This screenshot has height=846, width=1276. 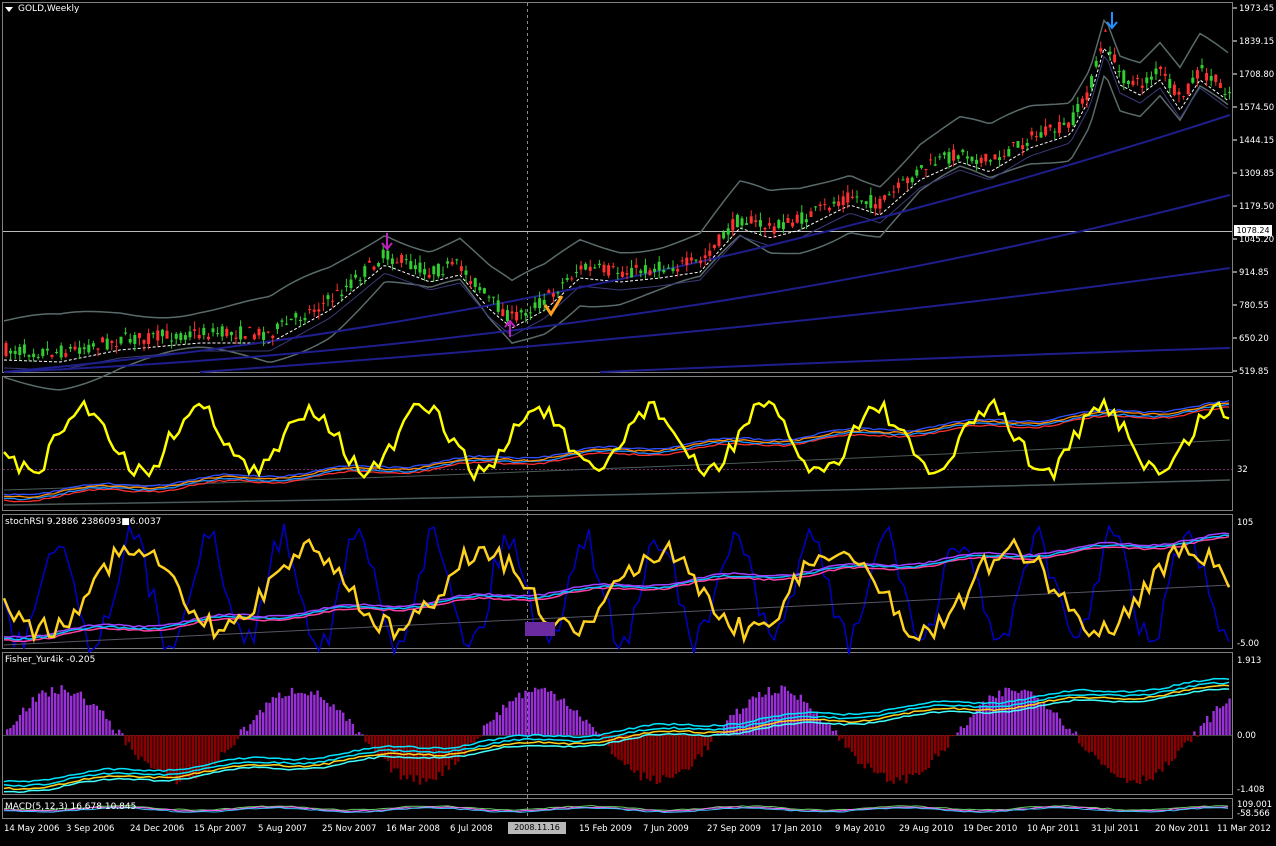 I want to click on chart-title: GOLD,Weekly, so click(x=48, y=9).